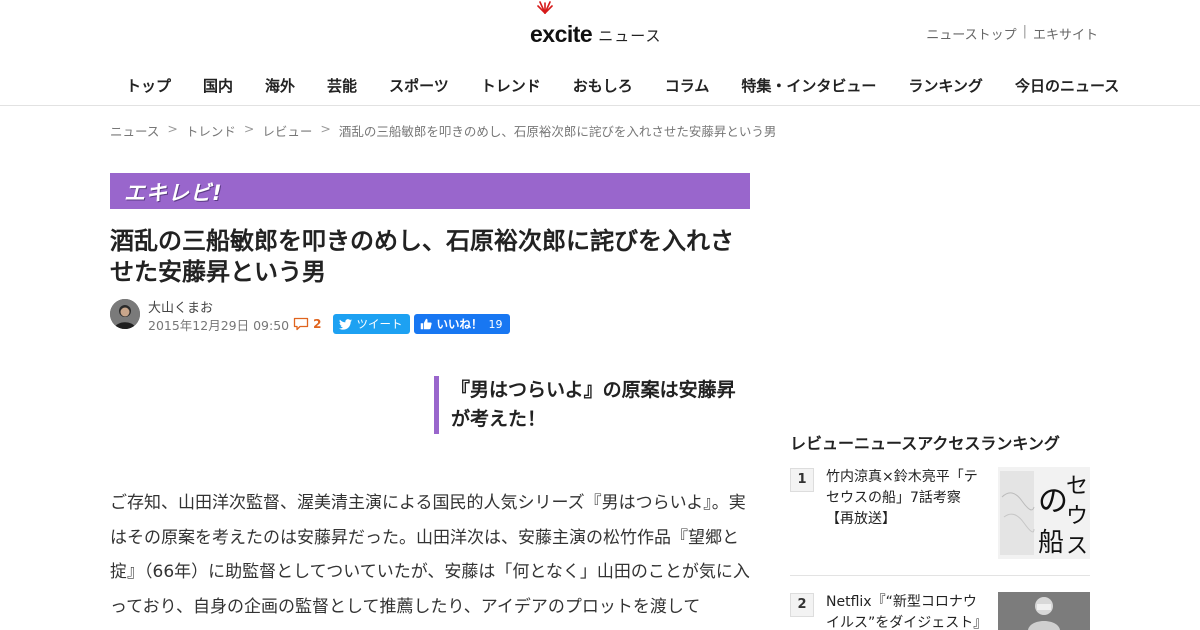 This screenshot has width=1200, height=630. Describe the element at coordinates (419, 85) in the screenshot. I see `nav-sports: スポーツ` at that location.